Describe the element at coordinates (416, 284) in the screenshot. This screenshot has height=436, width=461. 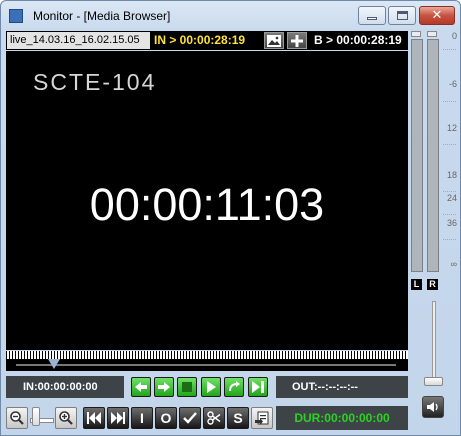
I see `meter-label-left: L` at that location.